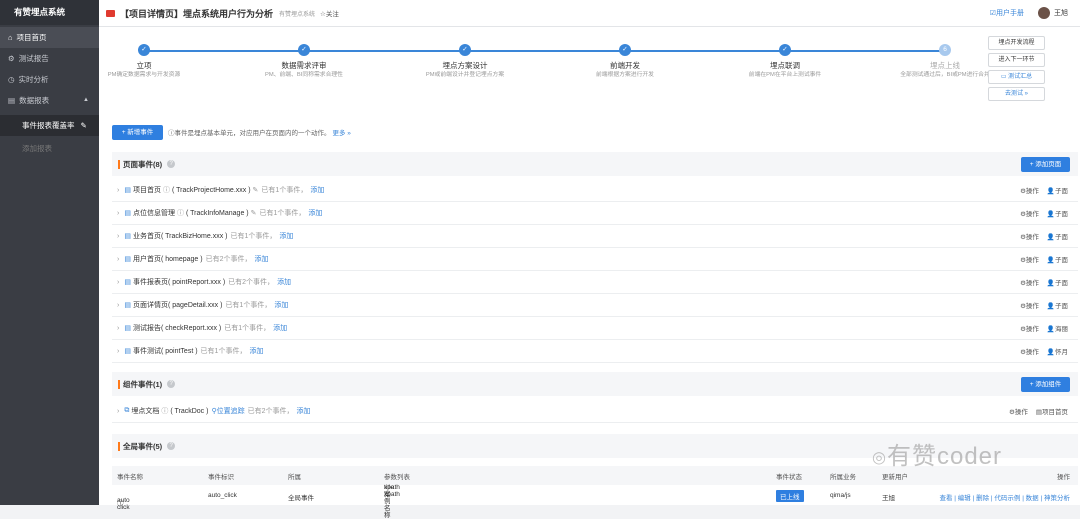  What do you see at coordinates (1052, 411) in the screenshot?
I see `linked-page-button: ▤项目首页` at bounding box center [1052, 411].